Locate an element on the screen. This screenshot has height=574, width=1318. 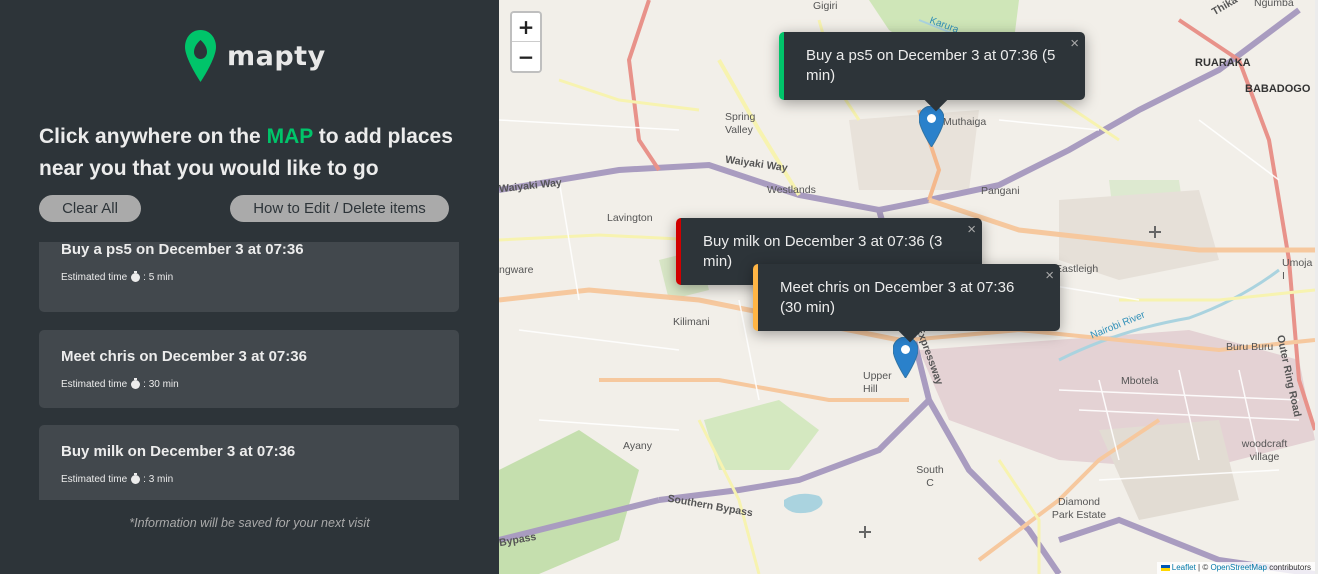
map-label-woodcraft-village: woodcraft village is located at coordinates (1264, 450).